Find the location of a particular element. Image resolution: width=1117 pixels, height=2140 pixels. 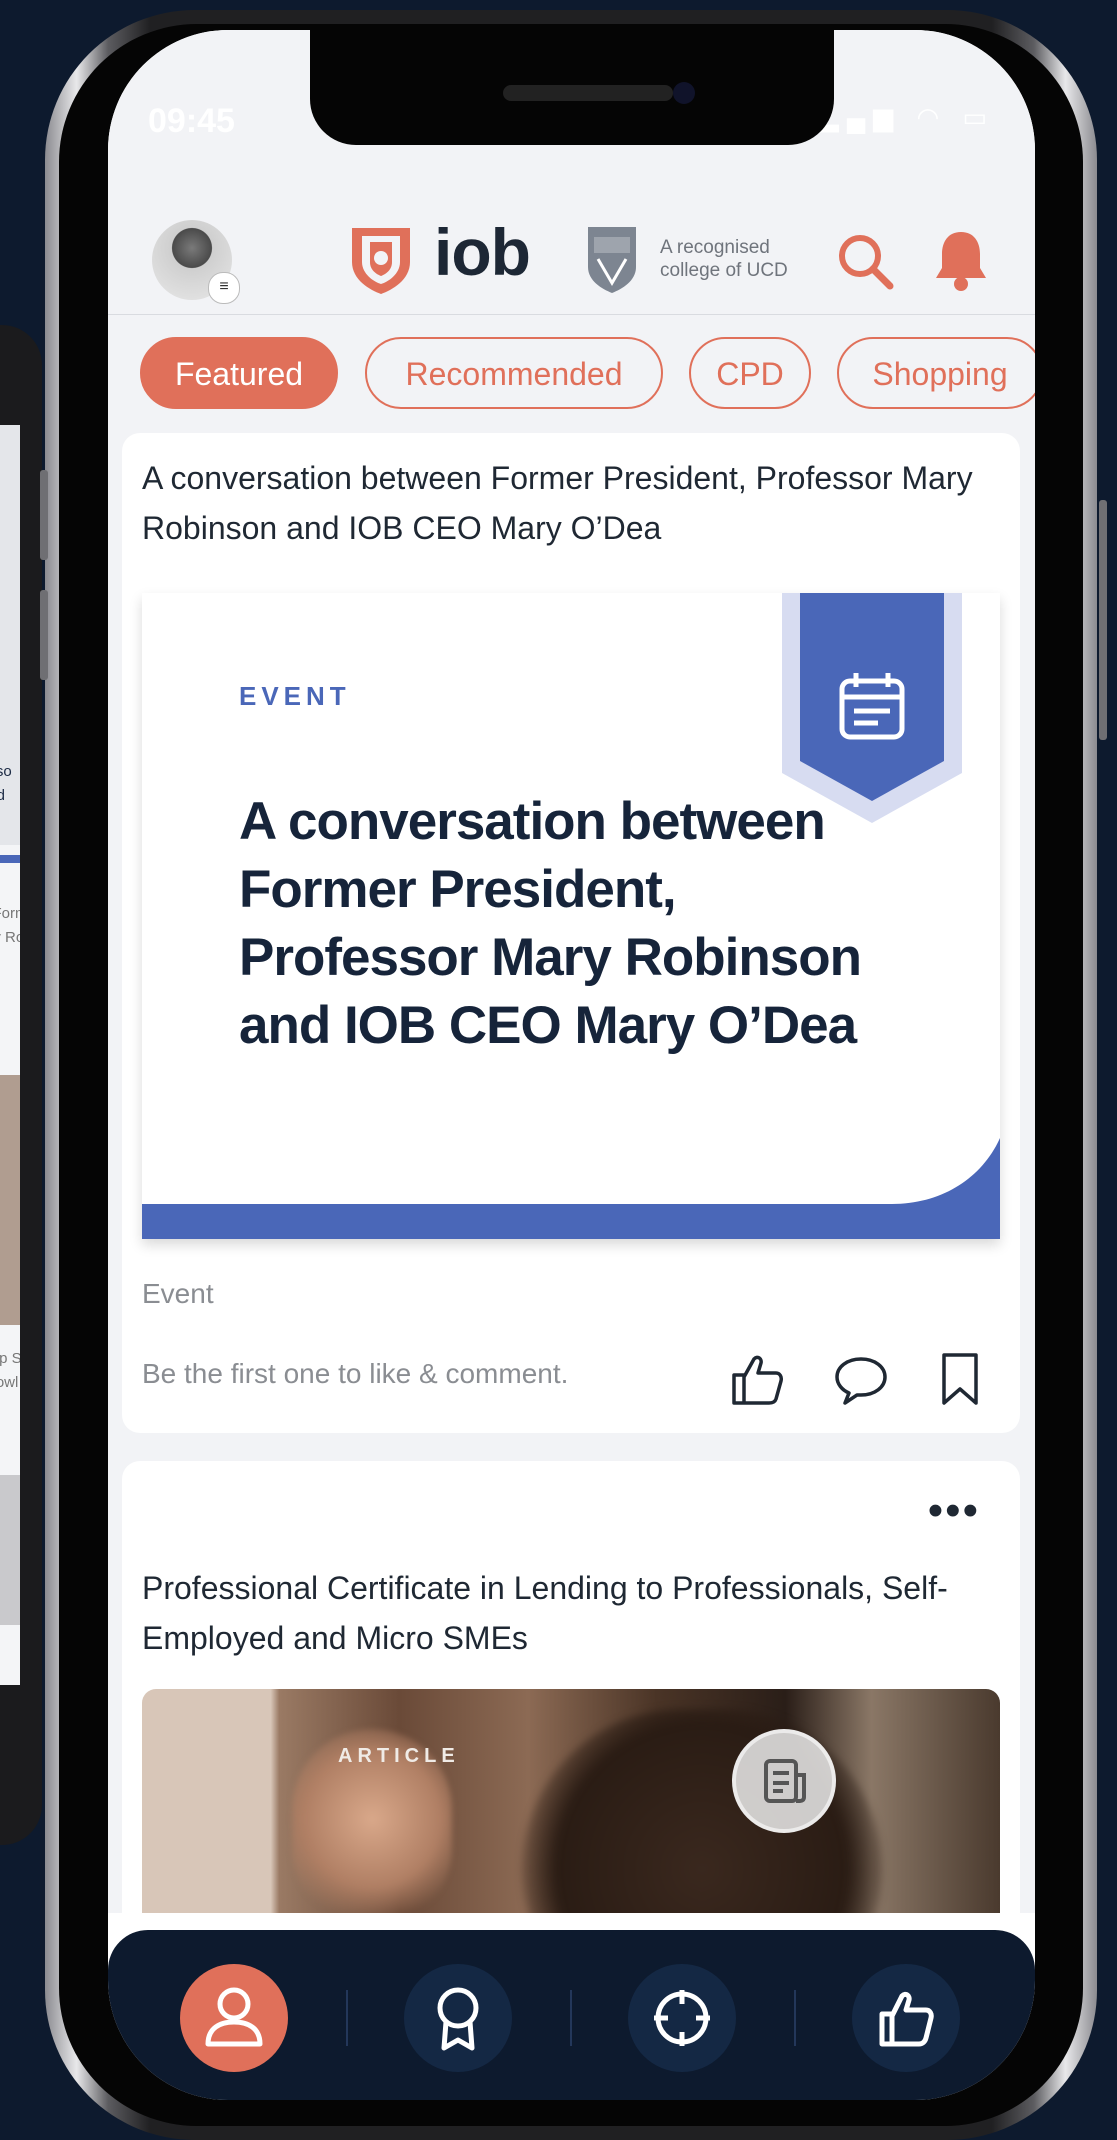

menu-icon: ≡ is located at coordinates (224, 288).